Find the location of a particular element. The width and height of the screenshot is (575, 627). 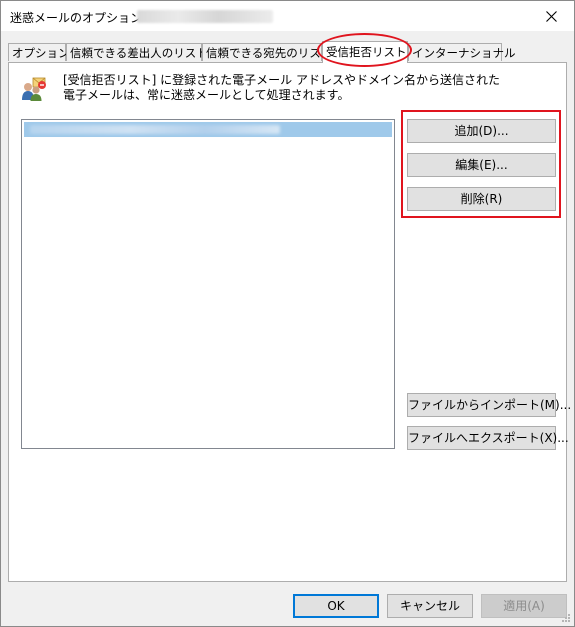

redacted-account-name is located at coordinates (205, 16).